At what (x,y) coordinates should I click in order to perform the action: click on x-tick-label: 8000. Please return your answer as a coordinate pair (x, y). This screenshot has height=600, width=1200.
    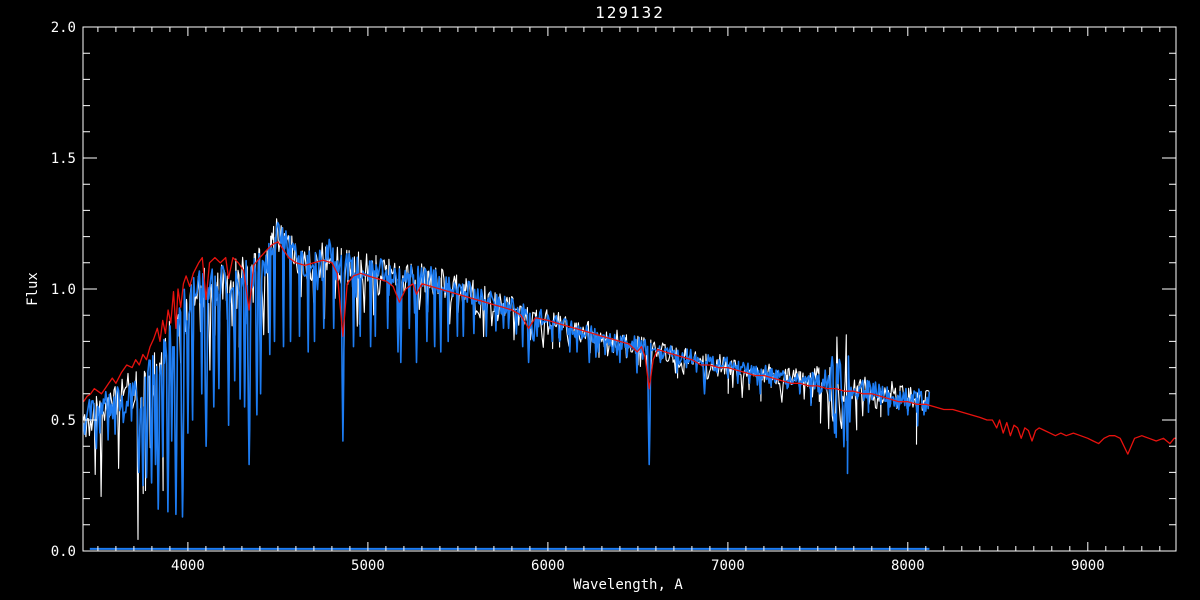
    Looking at the image, I should click on (908, 566).